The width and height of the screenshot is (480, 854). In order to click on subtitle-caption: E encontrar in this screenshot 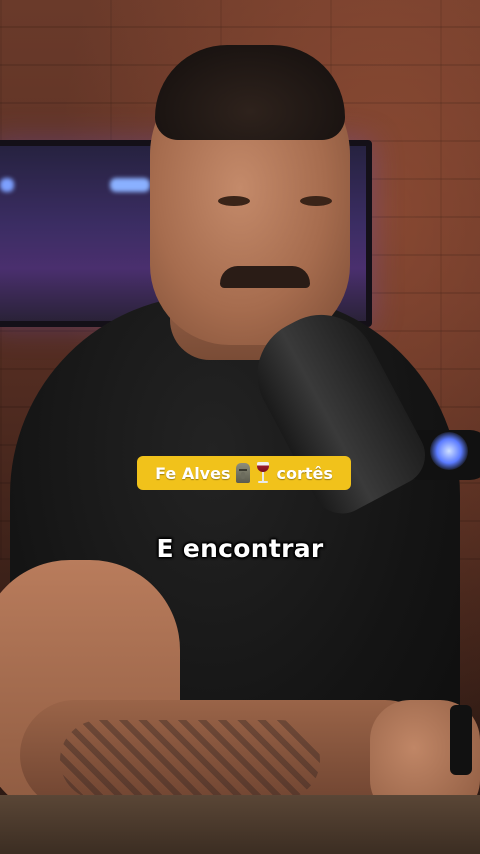, I will do `click(240, 548)`.